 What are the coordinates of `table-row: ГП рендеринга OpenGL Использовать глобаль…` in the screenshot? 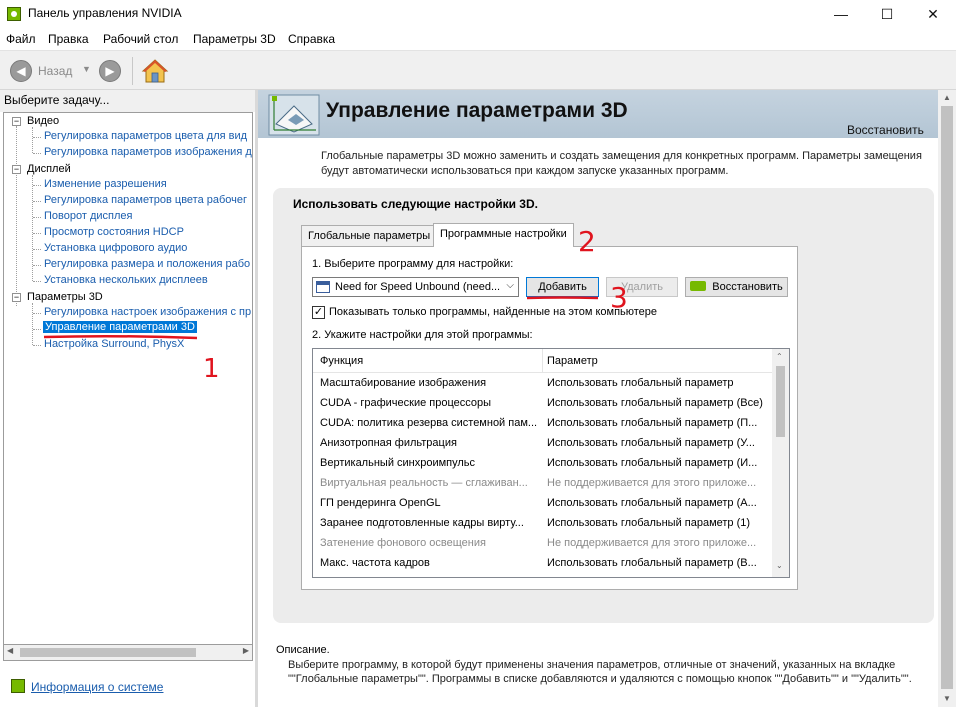 It's located at (543, 504).